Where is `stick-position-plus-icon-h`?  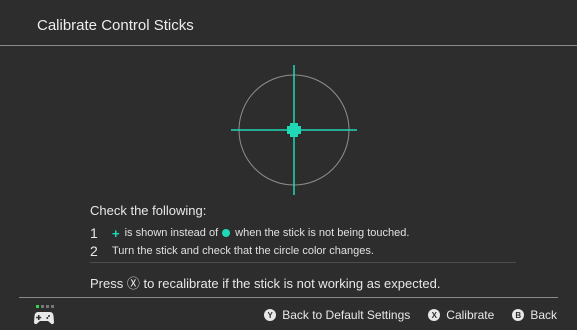
stick-position-plus-icon-h is located at coordinates (294, 130).